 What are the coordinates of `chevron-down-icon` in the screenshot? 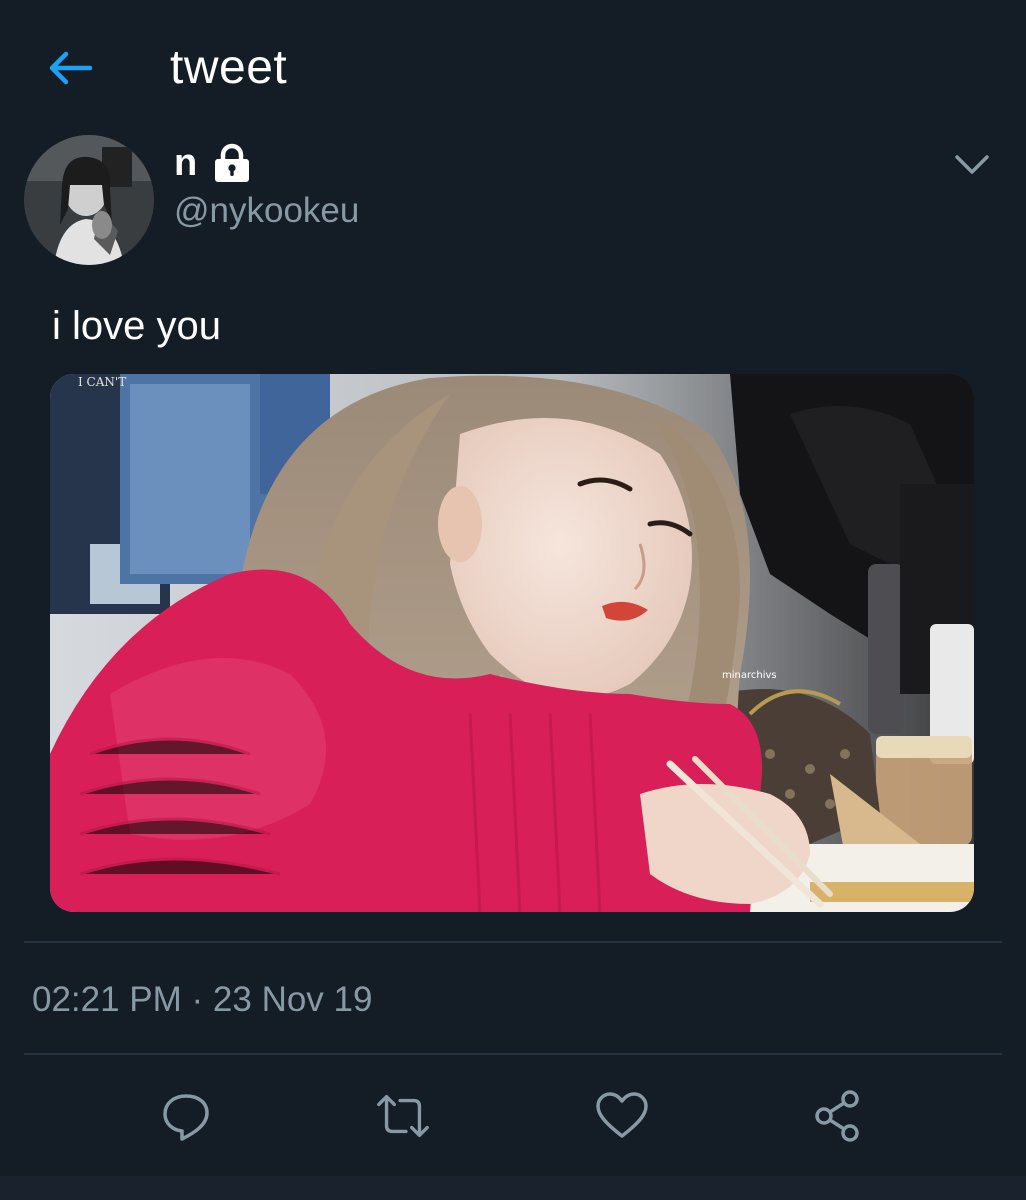 It's located at (972, 164).